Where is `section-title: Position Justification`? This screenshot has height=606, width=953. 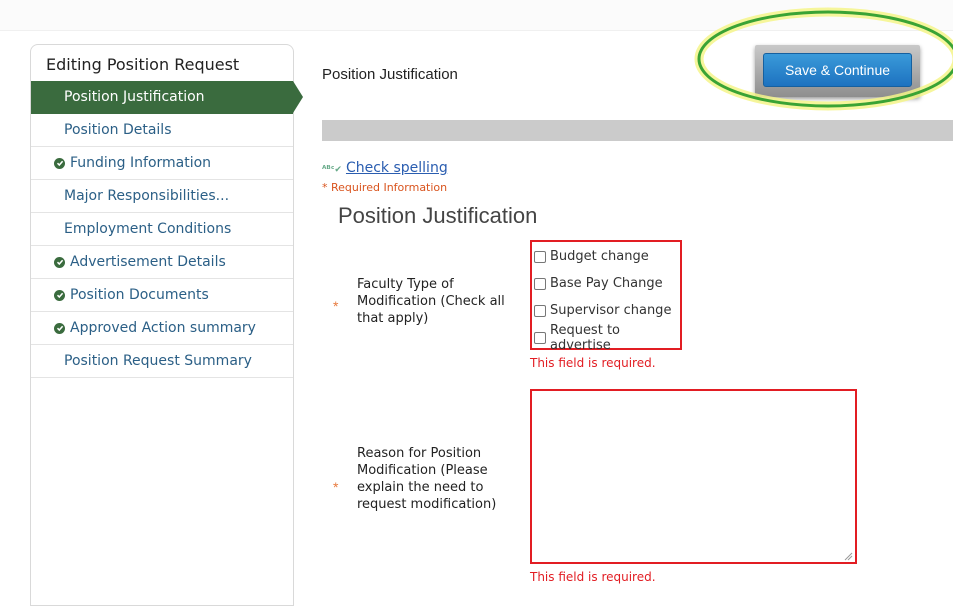 section-title: Position Justification is located at coordinates (438, 215).